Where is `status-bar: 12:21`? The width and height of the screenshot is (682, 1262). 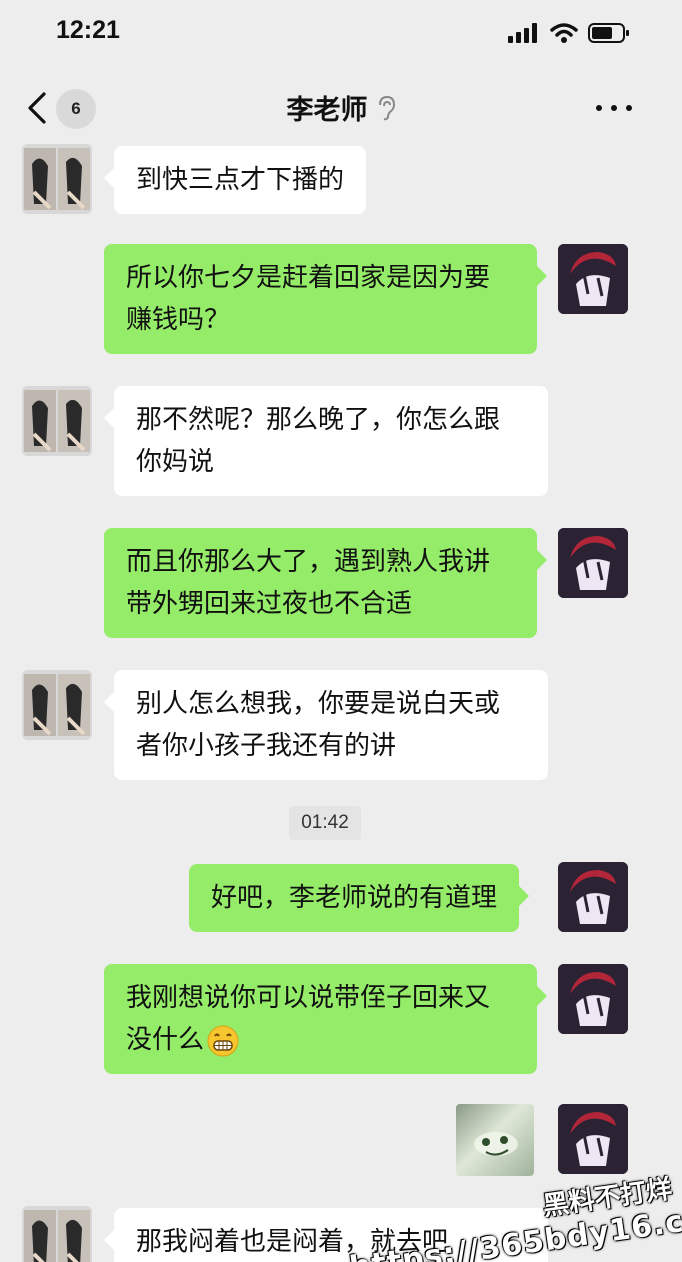 status-bar: 12:21 is located at coordinates (341, 32).